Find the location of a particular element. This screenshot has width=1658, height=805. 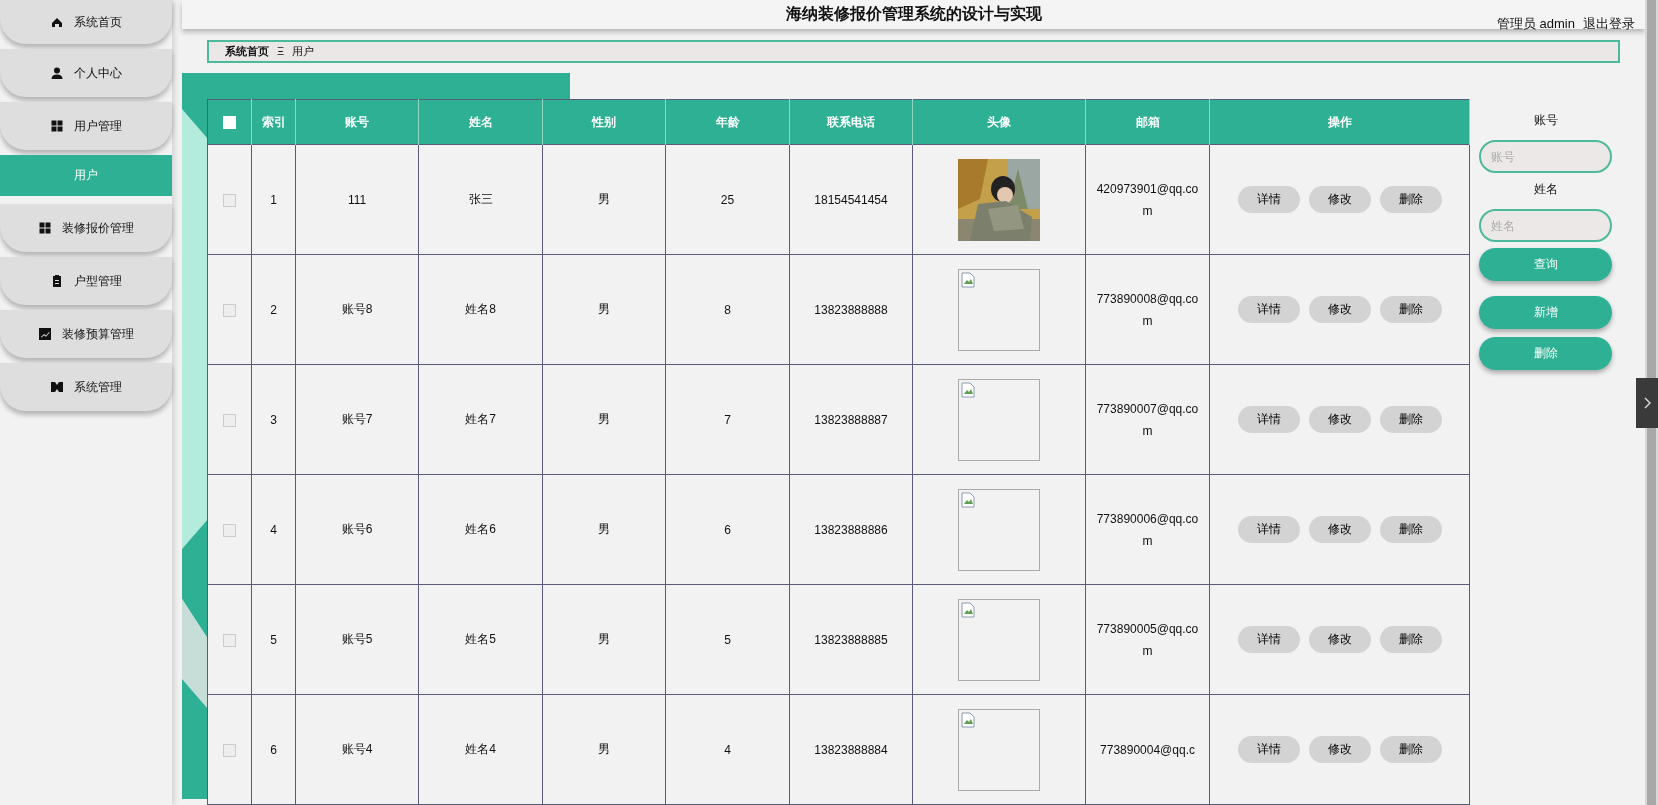

search-field: 账号 is located at coordinates (1545, 156).